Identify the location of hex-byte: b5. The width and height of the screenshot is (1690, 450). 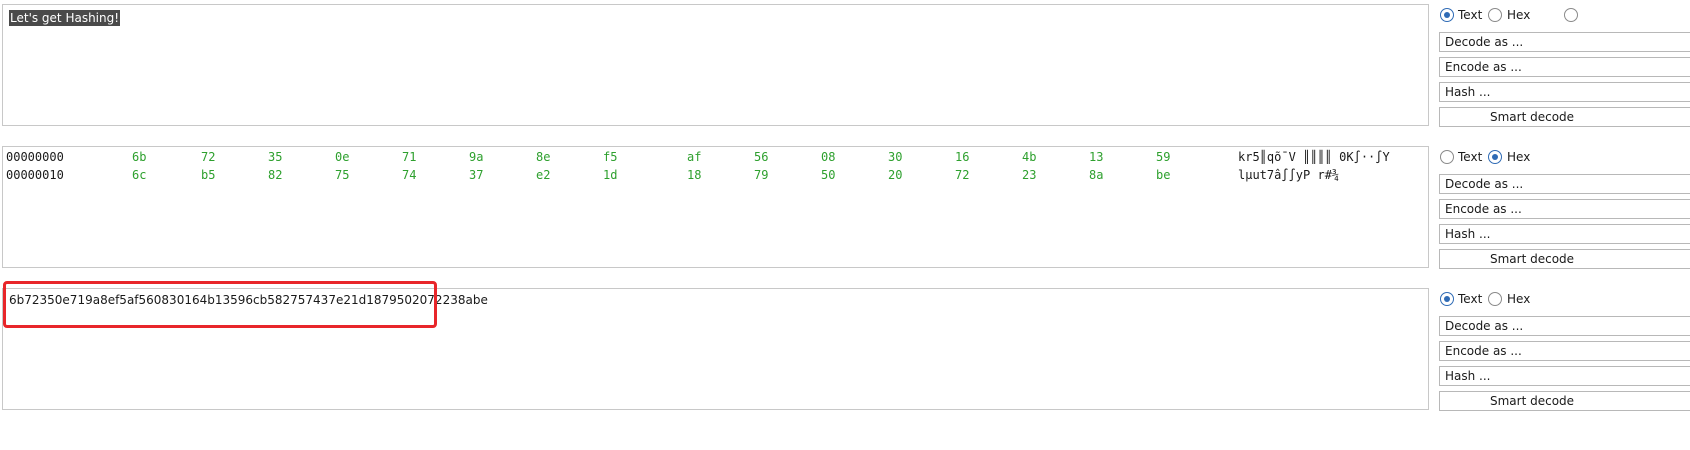
(208, 175).